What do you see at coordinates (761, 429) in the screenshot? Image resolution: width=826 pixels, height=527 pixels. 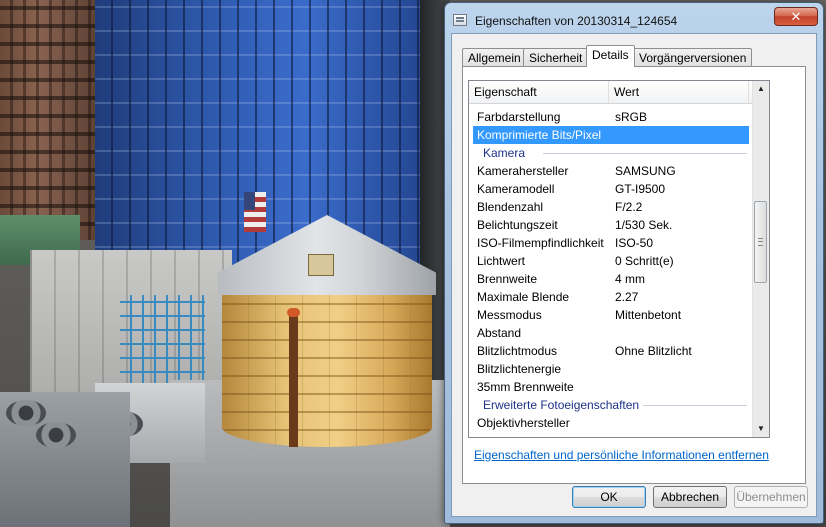 I see `scroll-down-arrow-icon: ▼` at bounding box center [761, 429].